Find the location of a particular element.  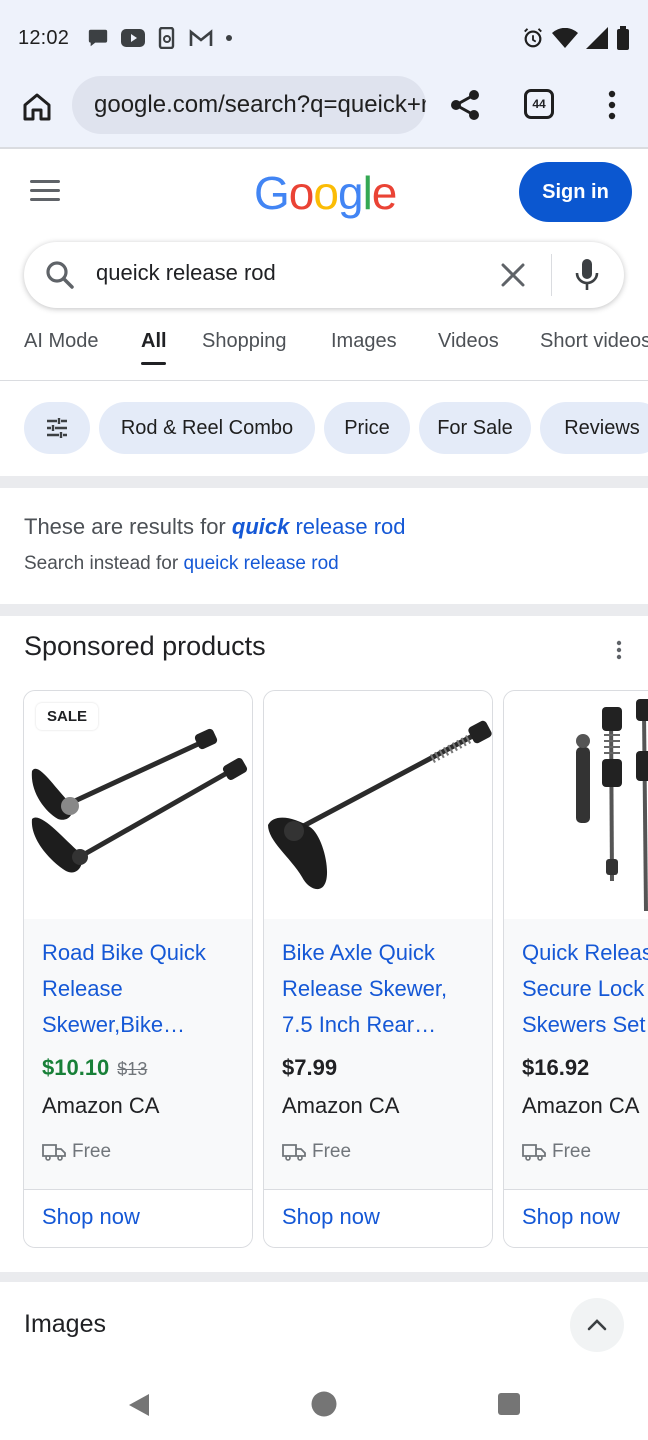

price-row: $7.99 is located at coordinates (309, 1068).